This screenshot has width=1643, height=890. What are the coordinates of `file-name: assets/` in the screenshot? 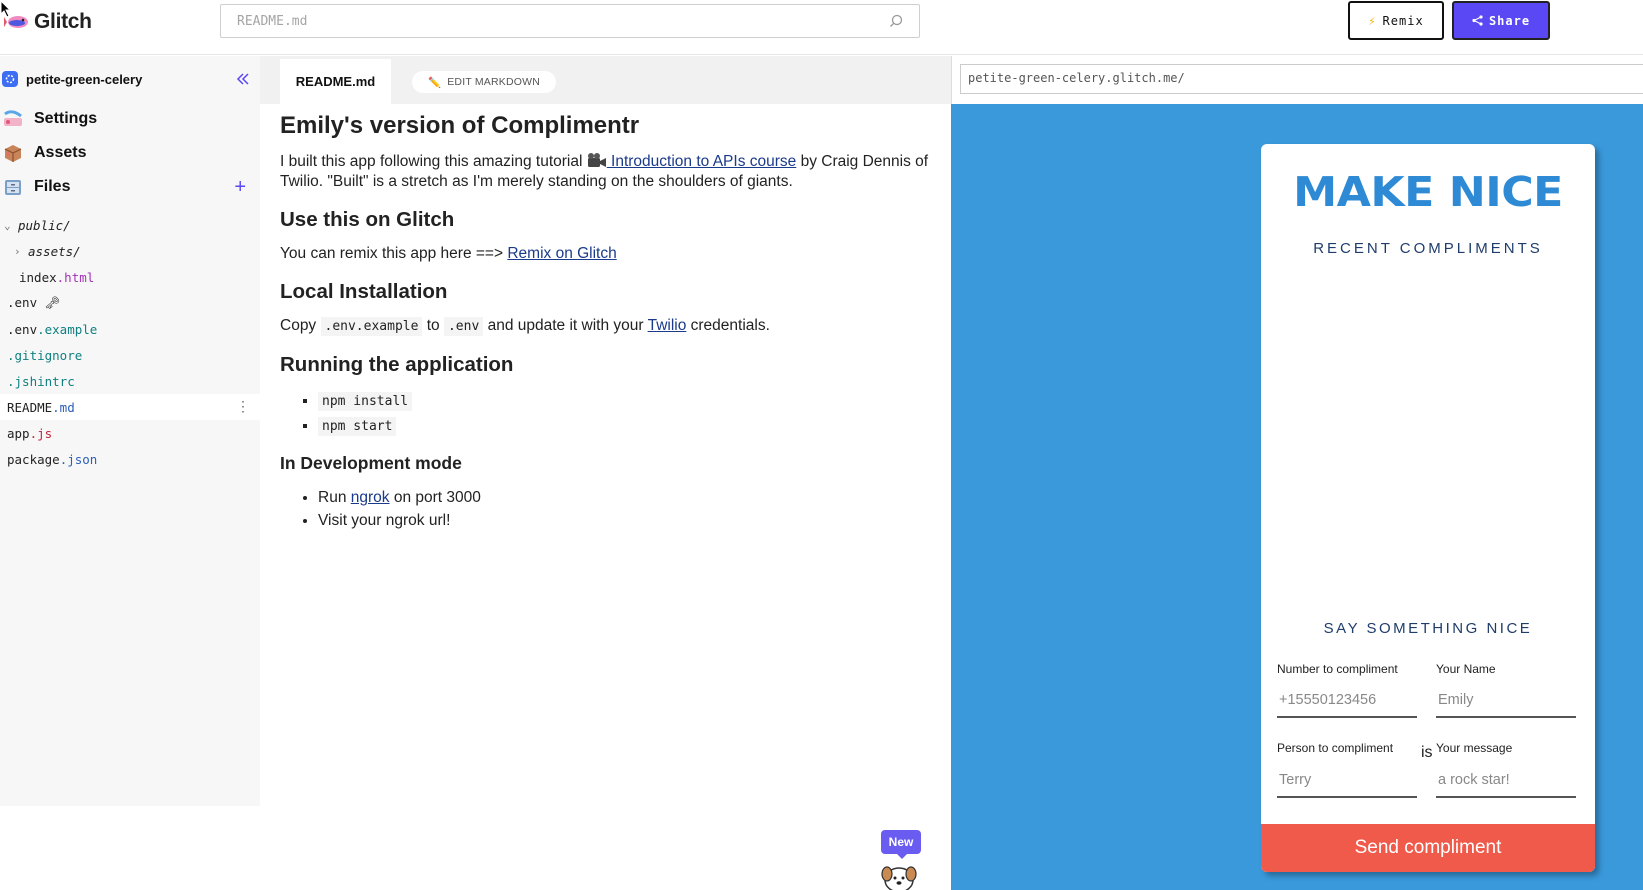 It's located at (54, 251).